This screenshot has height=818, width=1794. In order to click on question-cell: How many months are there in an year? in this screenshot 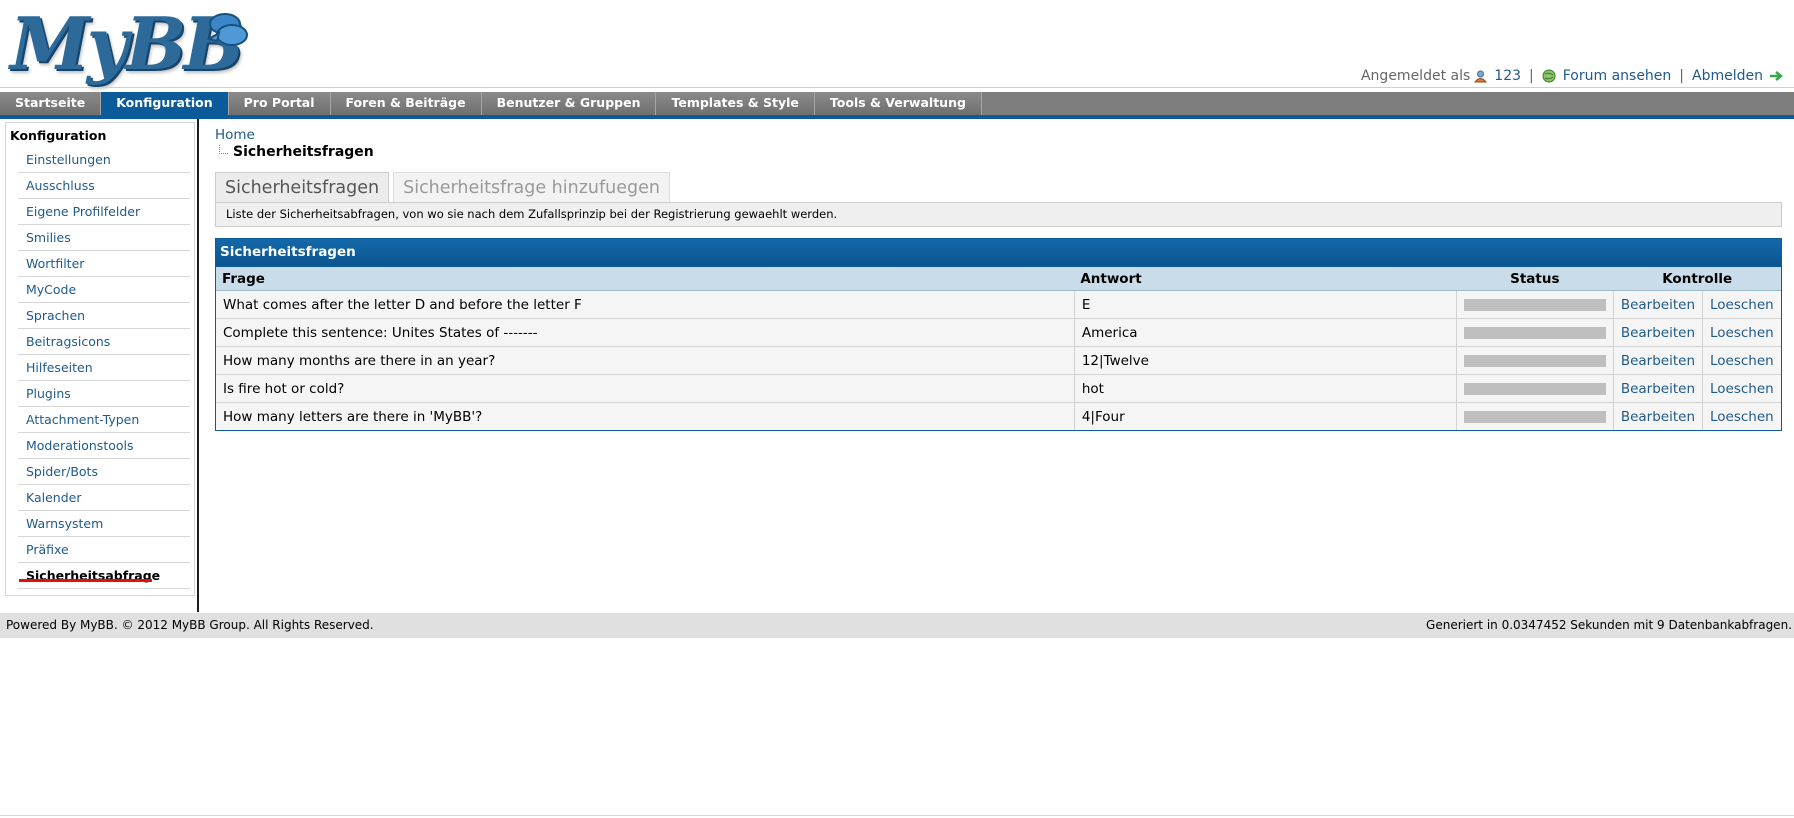, I will do `click(645, 360)`.